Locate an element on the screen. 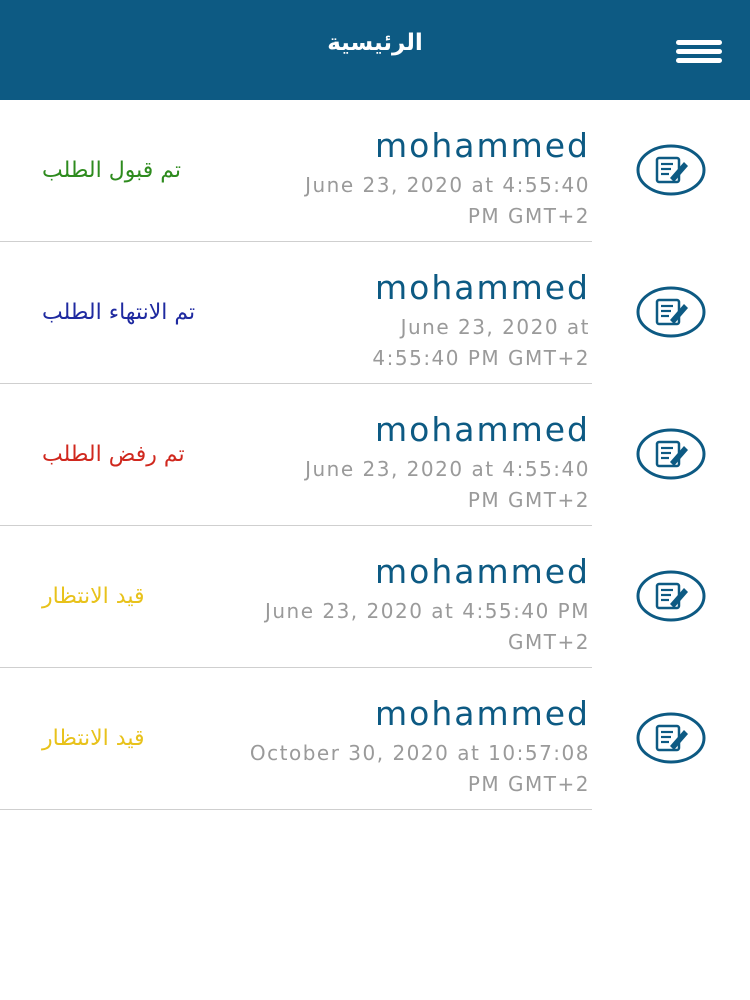  request-status: تم الانتهاء الطلب is located at coordinates (119, 312).